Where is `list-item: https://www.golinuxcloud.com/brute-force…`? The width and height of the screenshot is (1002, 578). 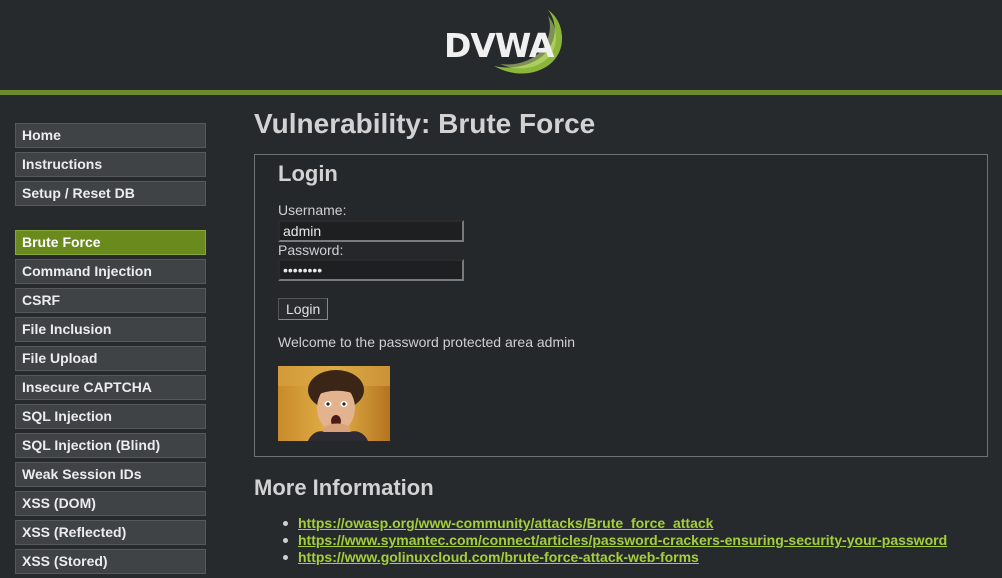
list-item: https://www.golinuxcloud.com/brute-force… is located at coordinates (613, 557).